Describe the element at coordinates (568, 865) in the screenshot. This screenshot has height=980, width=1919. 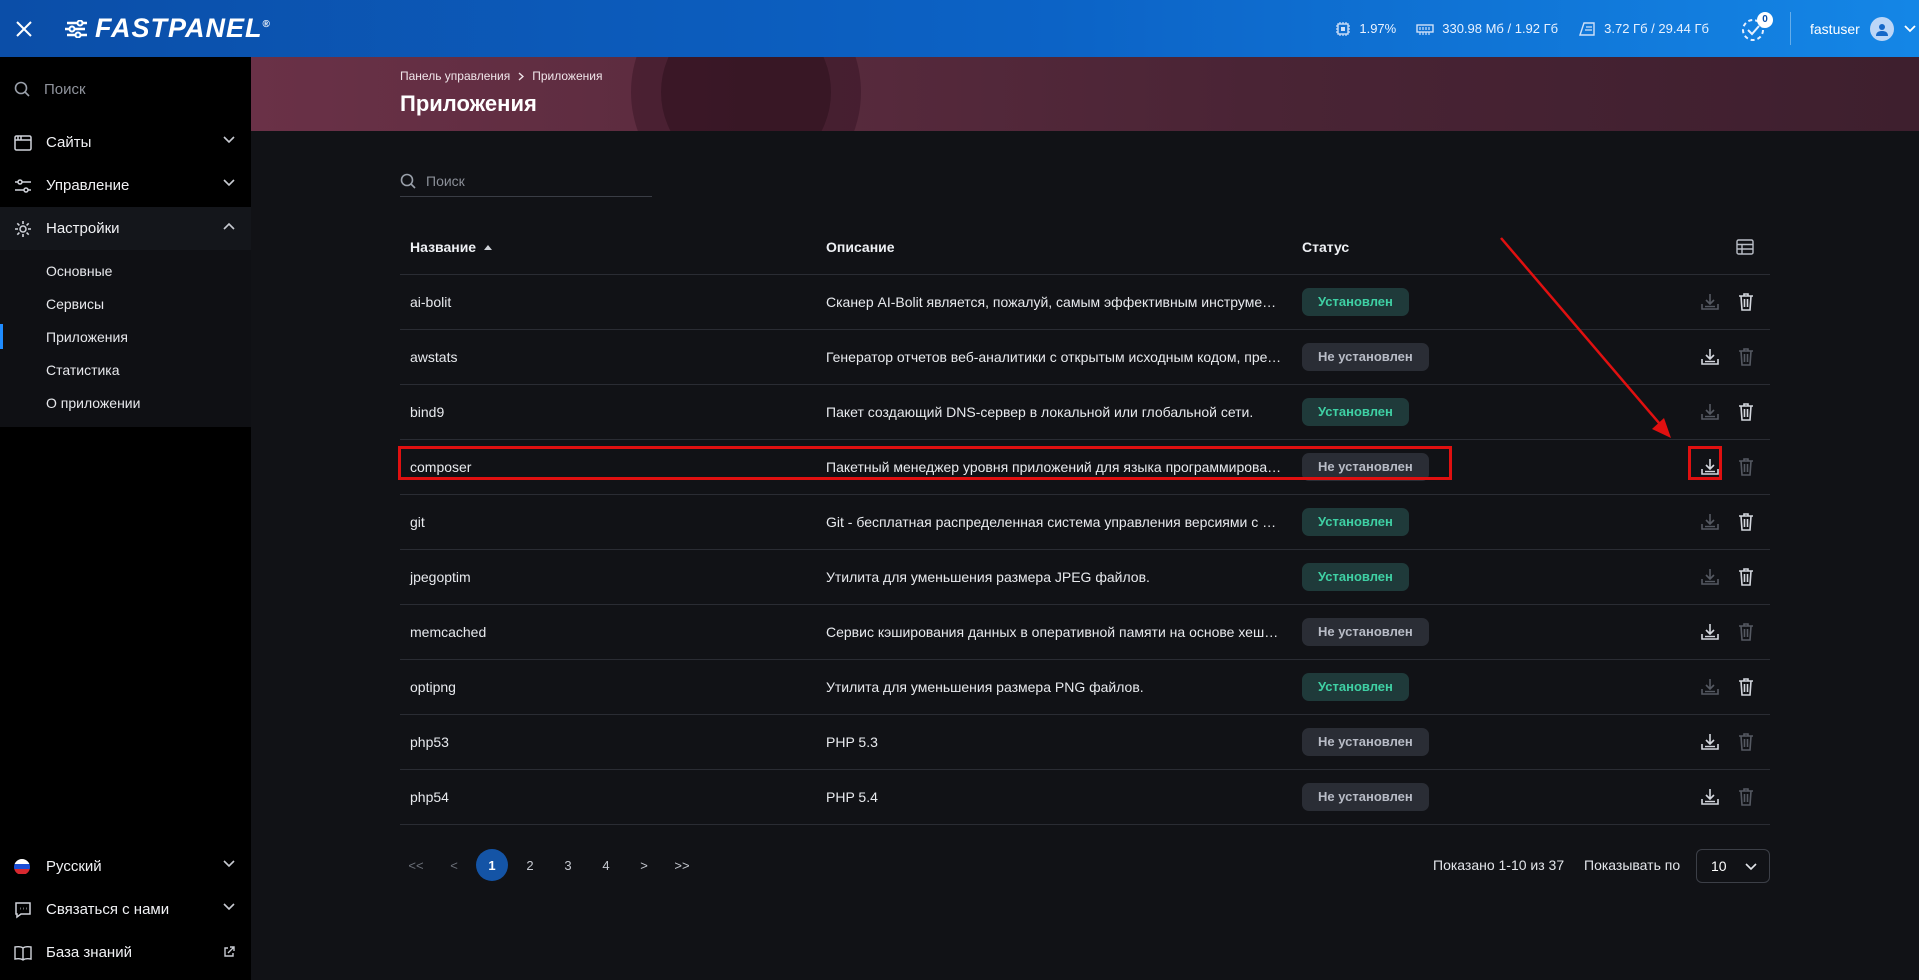
I see `page-button-3: 3` at that location.